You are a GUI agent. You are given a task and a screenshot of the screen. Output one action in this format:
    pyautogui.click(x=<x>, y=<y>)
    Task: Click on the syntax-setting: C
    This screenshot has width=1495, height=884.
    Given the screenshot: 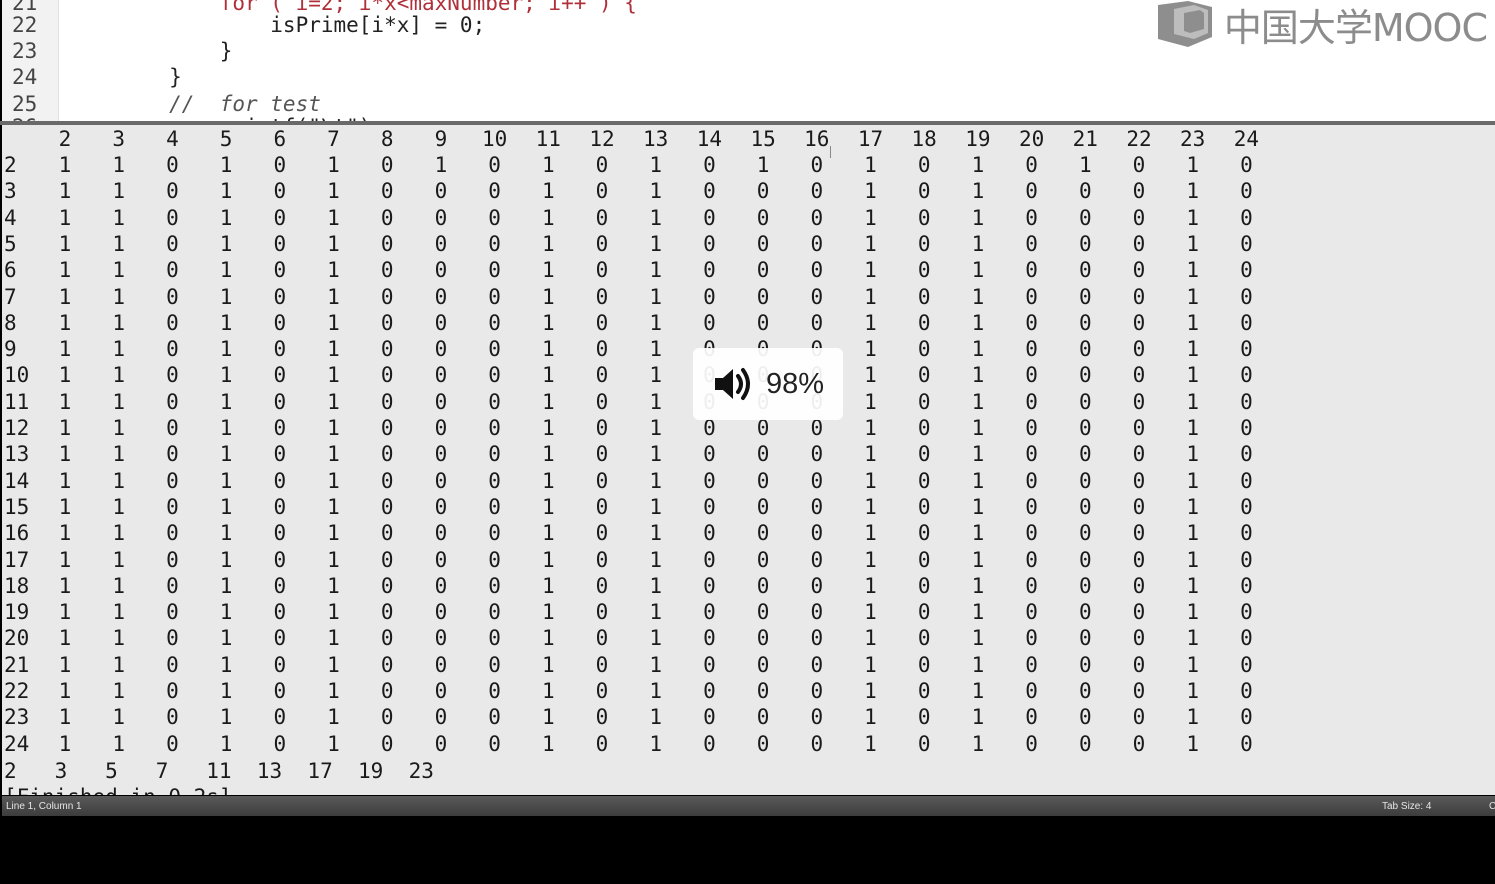 What is the action you would take?
    pyautogui.click(x=1492, y=806)
    